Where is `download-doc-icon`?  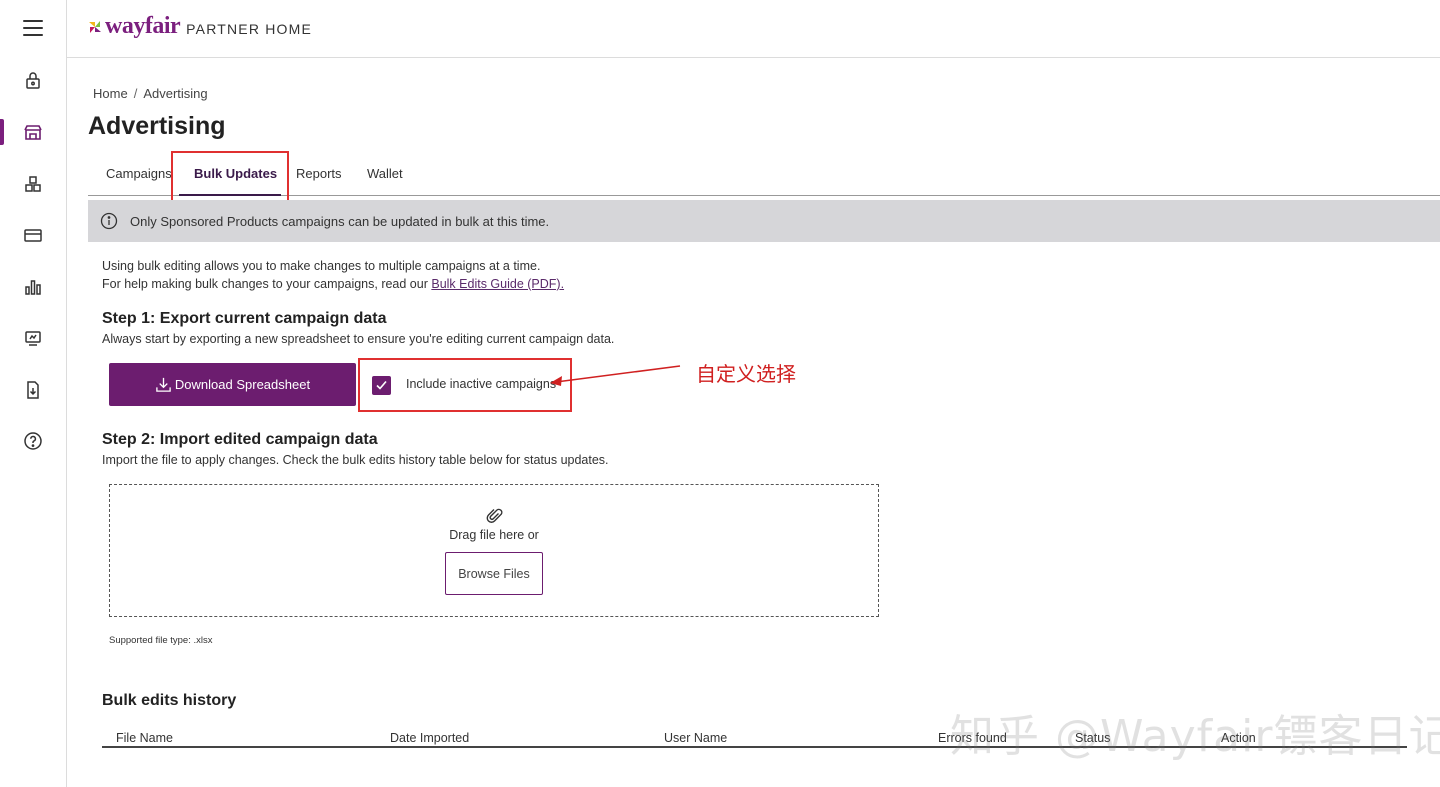
download-doc-icon is located at coordinates (33, 390).